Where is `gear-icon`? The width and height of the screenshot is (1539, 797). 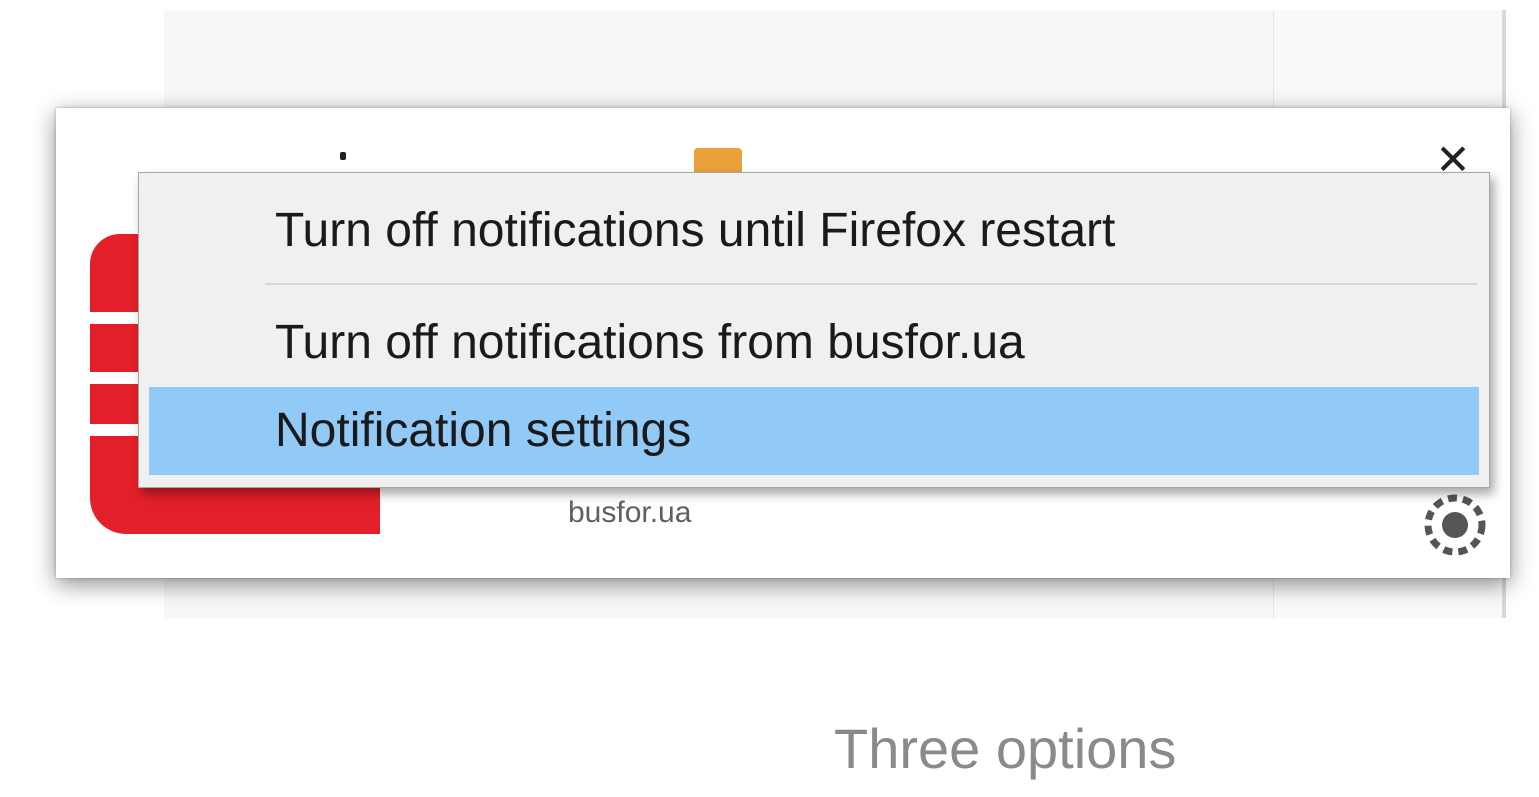
gear-icon is located at coordinates (1455, 525).